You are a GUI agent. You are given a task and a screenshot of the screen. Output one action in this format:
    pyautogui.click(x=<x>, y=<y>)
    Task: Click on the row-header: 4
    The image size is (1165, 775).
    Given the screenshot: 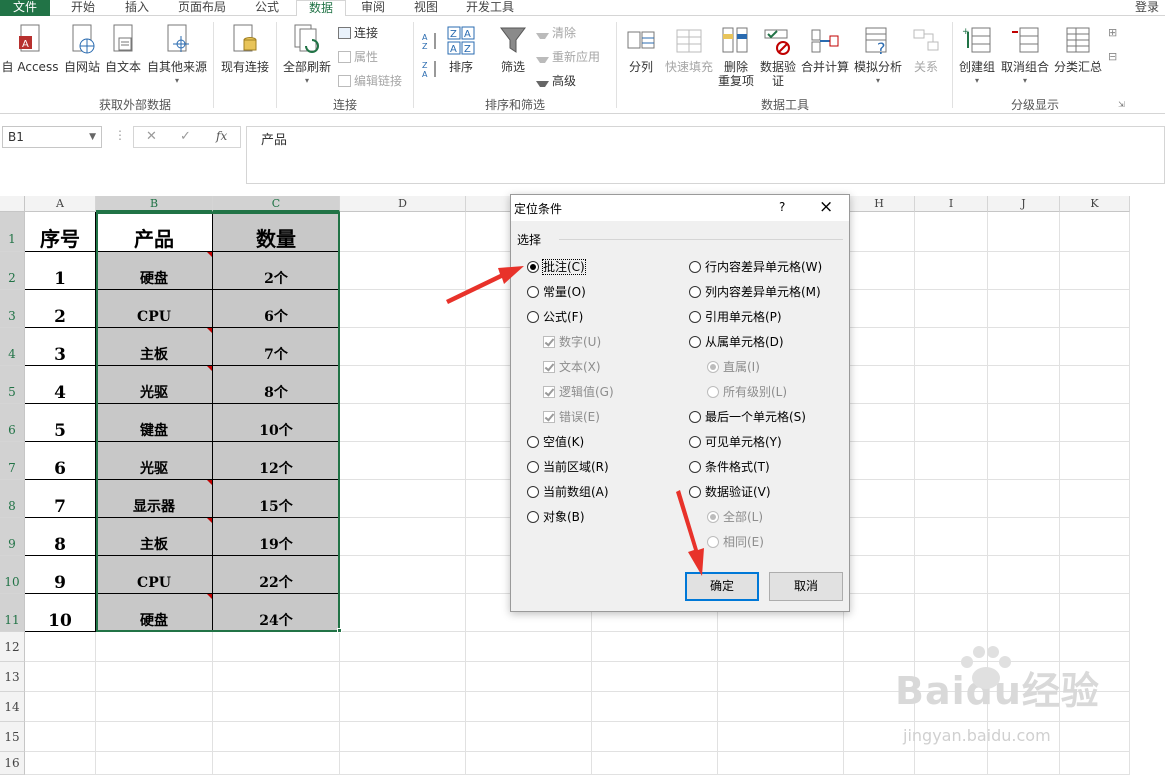 What is the action you would take?
    pyautogui.click(x=12, y=347)
    